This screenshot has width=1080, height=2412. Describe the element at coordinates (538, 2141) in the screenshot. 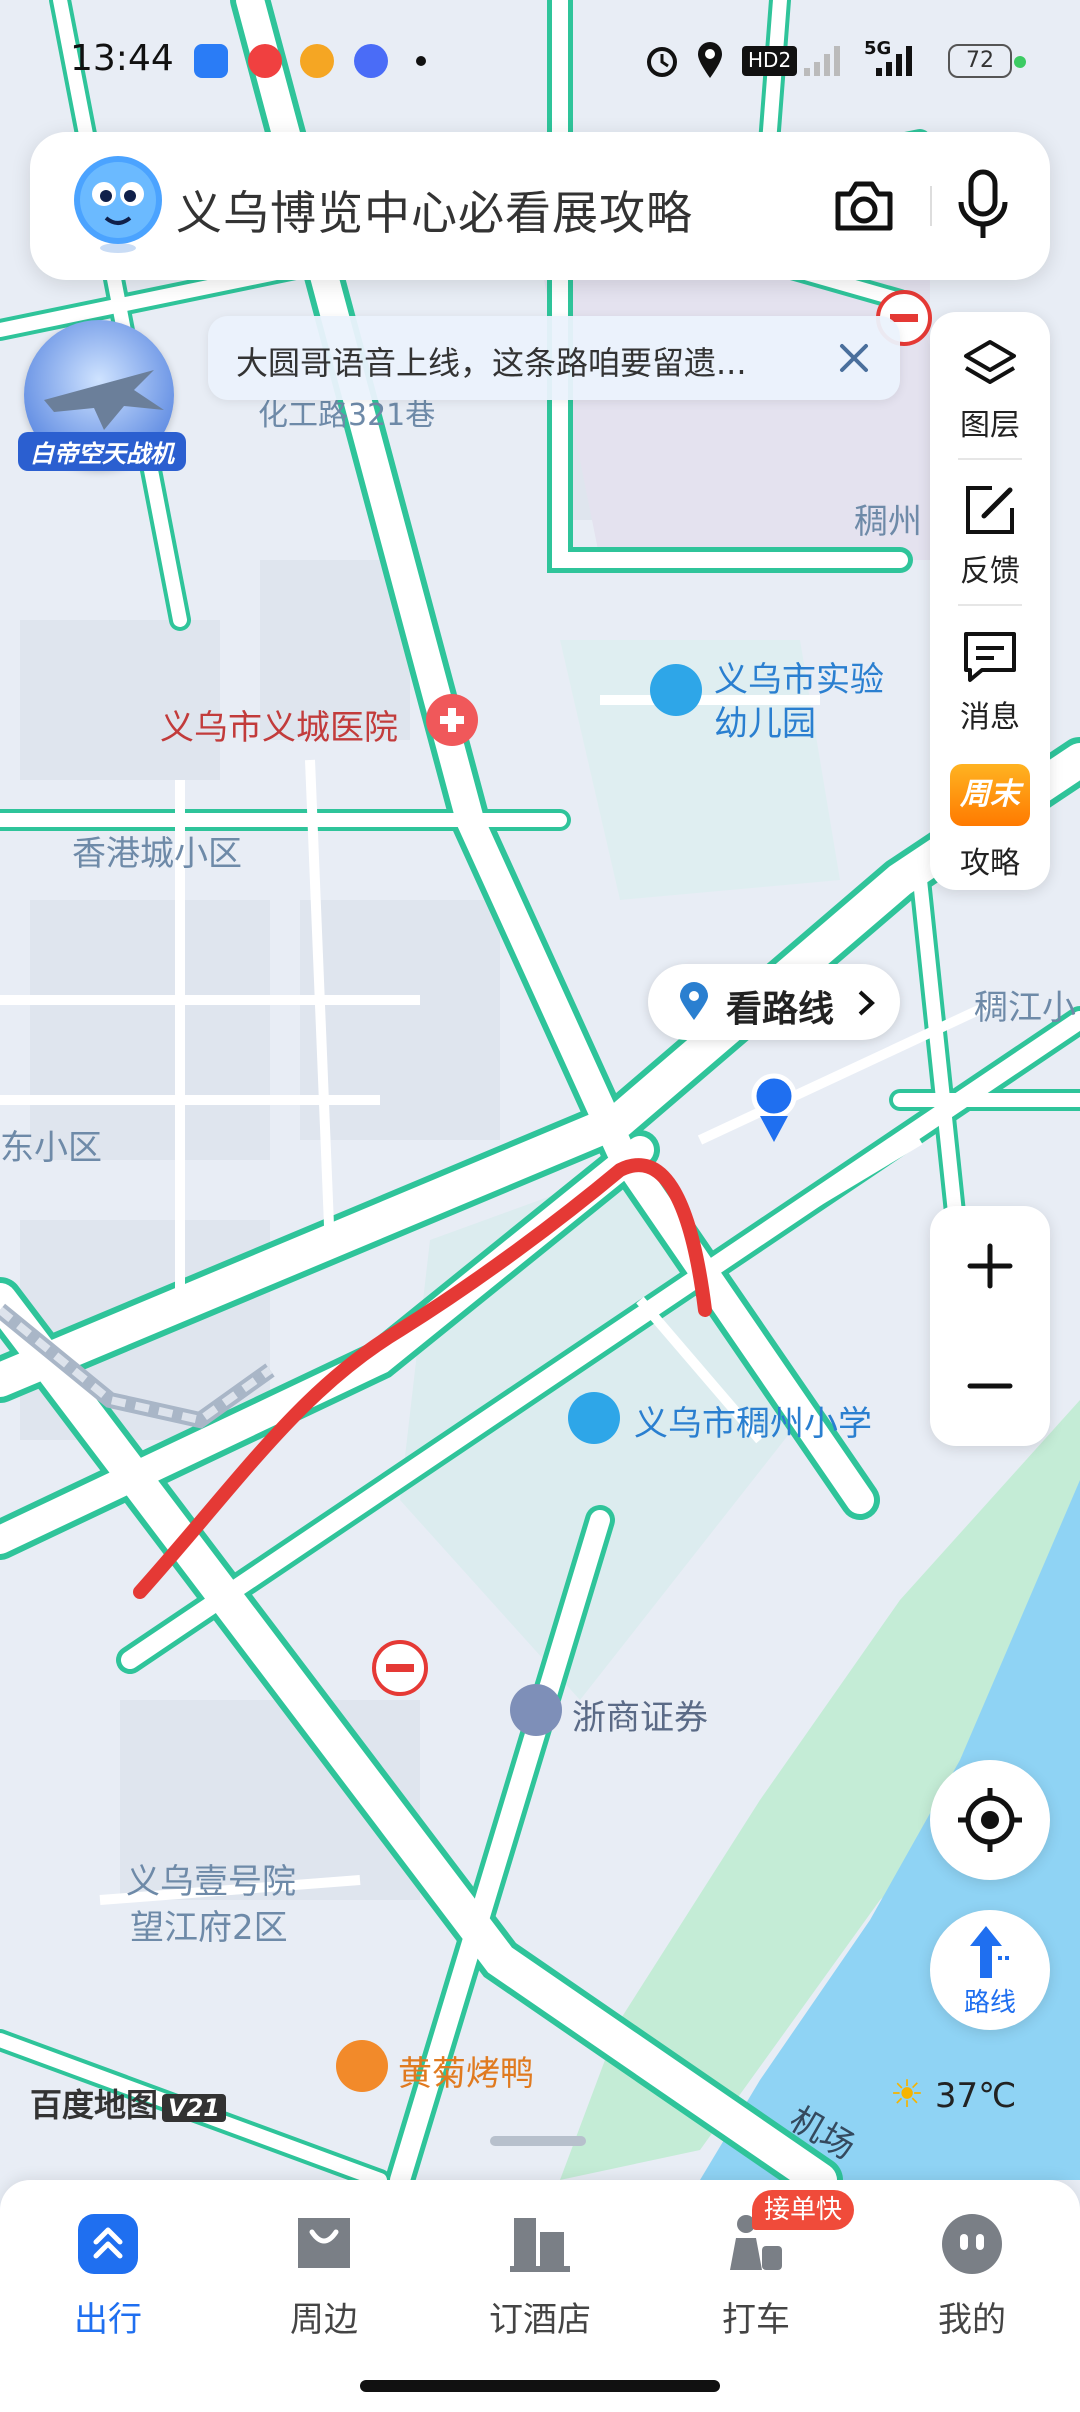

I see `drawer-handle` at that location.